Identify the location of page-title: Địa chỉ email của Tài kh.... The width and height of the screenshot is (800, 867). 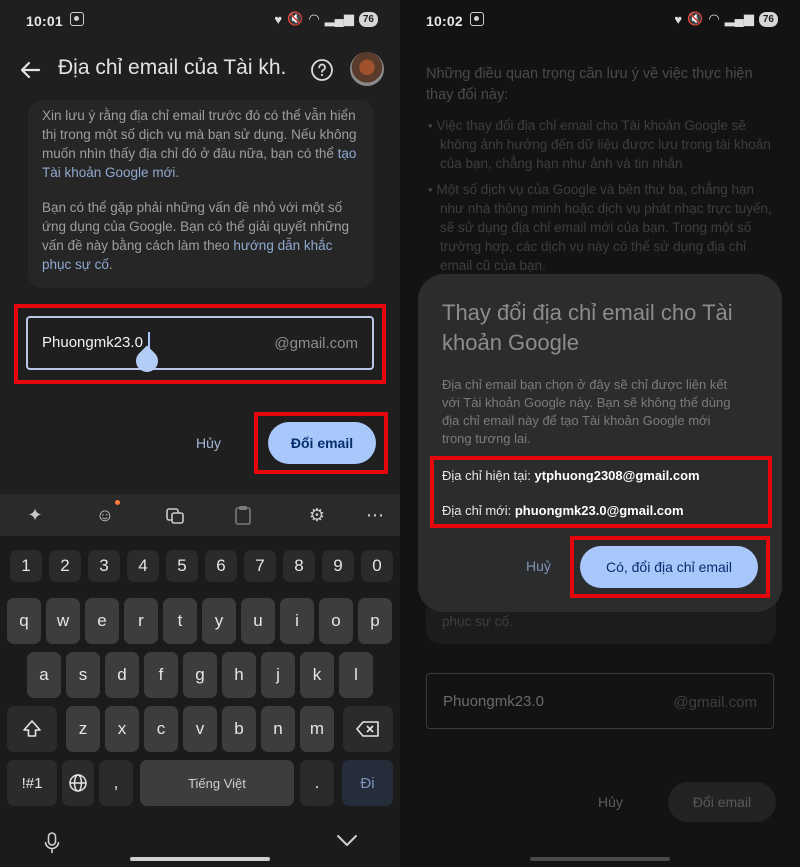
(172, 67).